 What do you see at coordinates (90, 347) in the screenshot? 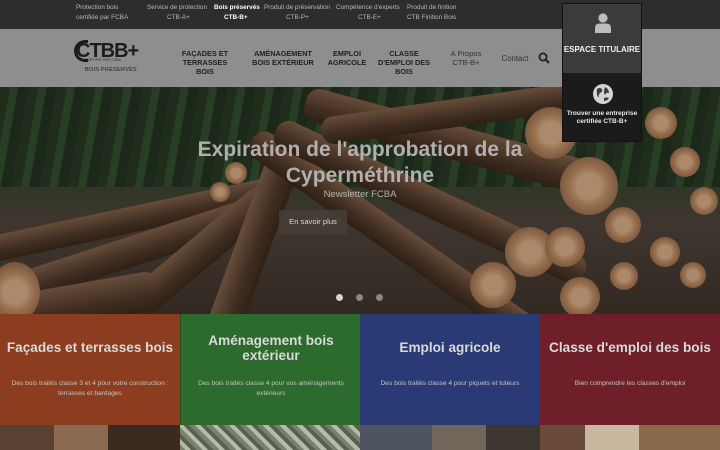
I see `tile-title: Façades et terrasses bois` at bounding box center [90, 347].